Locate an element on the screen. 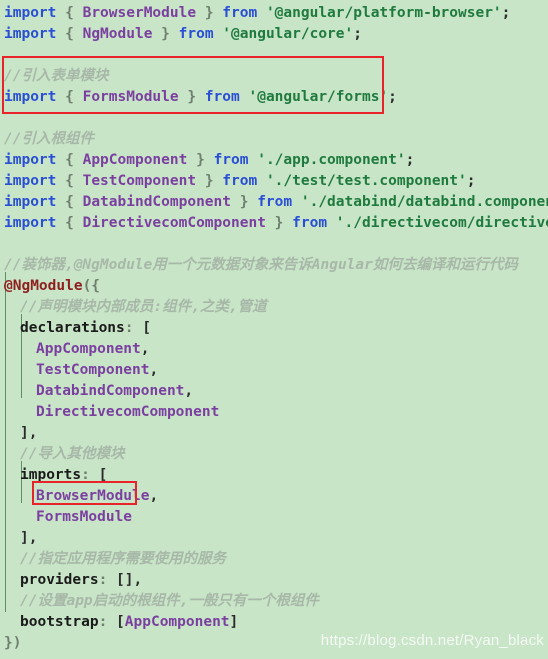 This screenshot has height=659, width=548. code-line-12-blank is located at coordinates (274, 244).